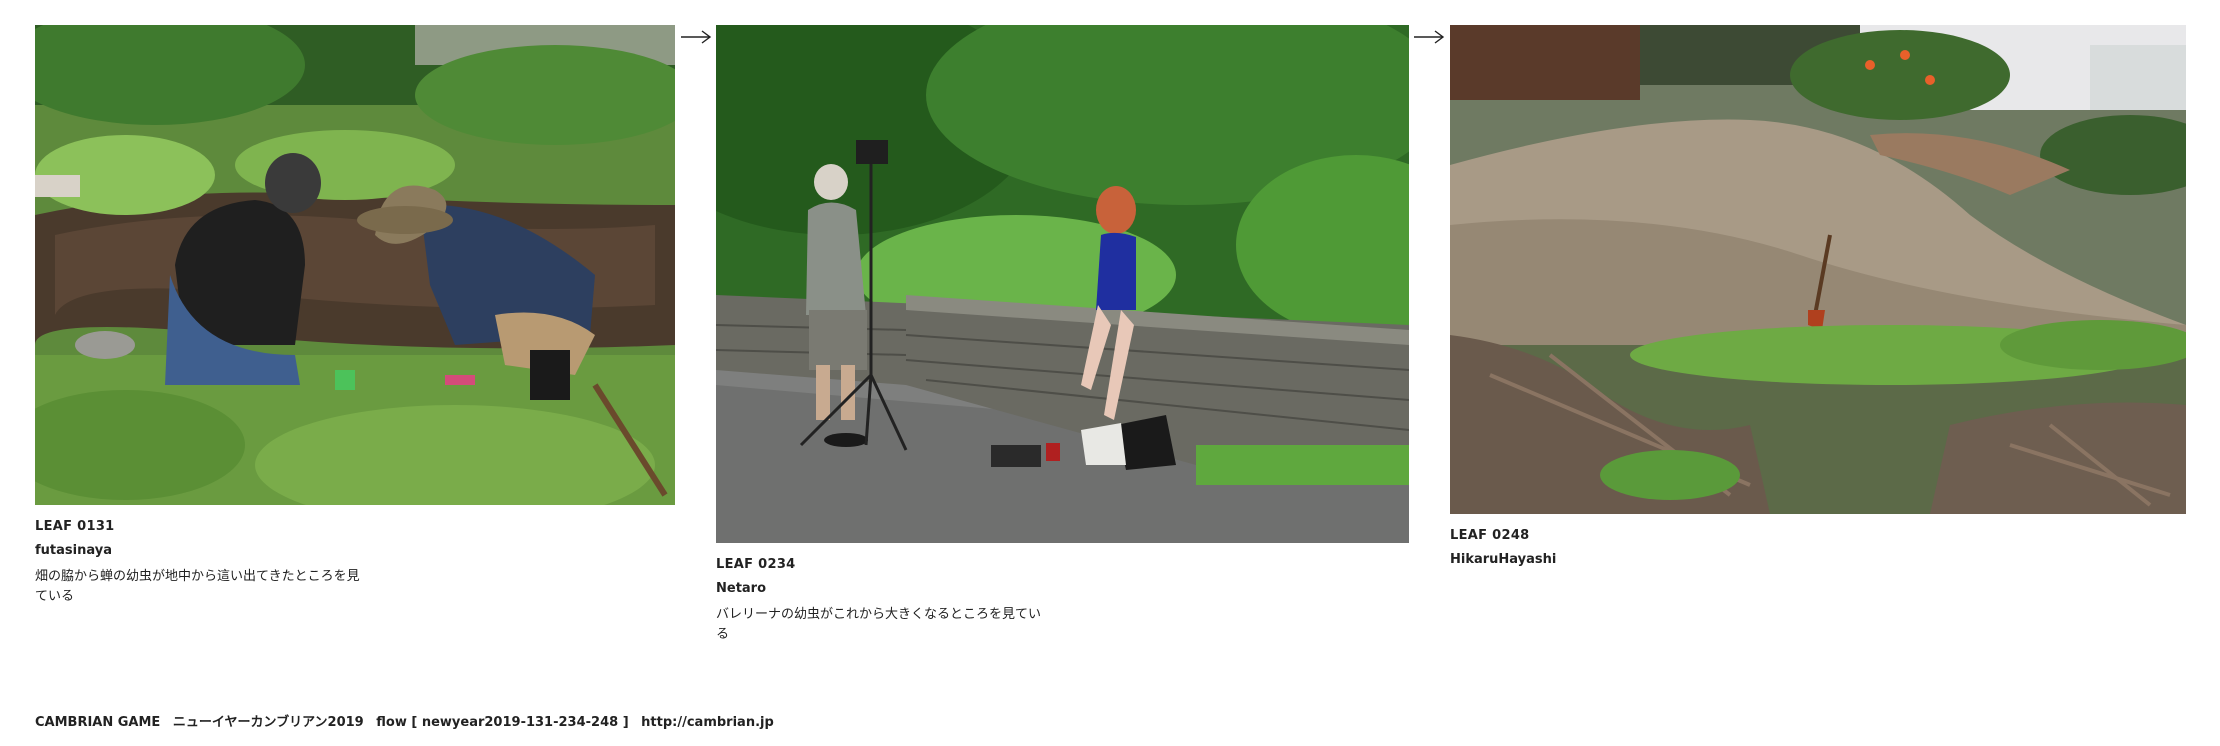 Image resolution: width=2220 pixels, height=746 pixels. I want to click on footer-brand: CAMBRIAN GAME, so click(98, 722).